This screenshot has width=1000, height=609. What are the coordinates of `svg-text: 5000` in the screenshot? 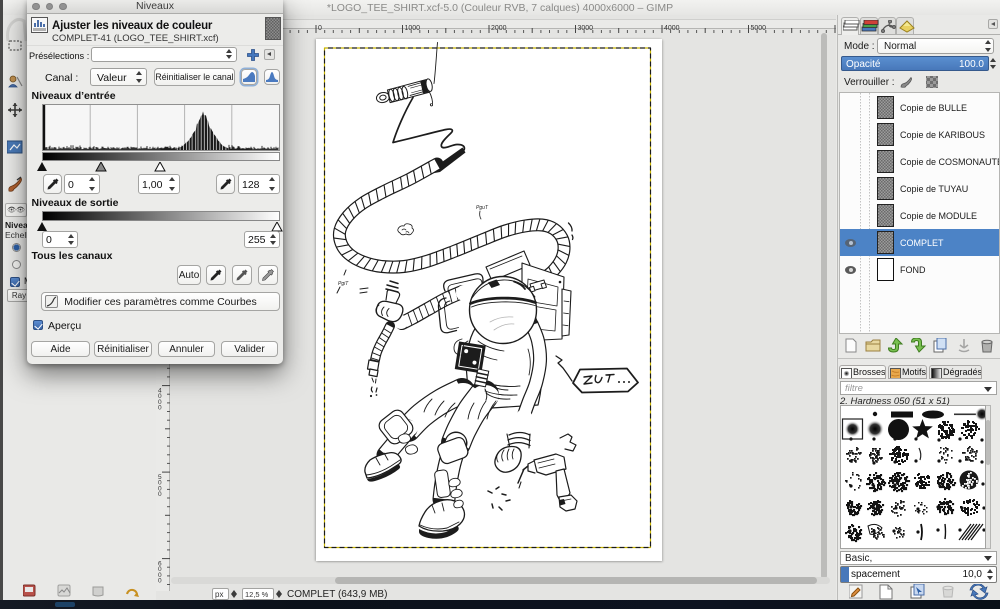 It's located at (759, 28).